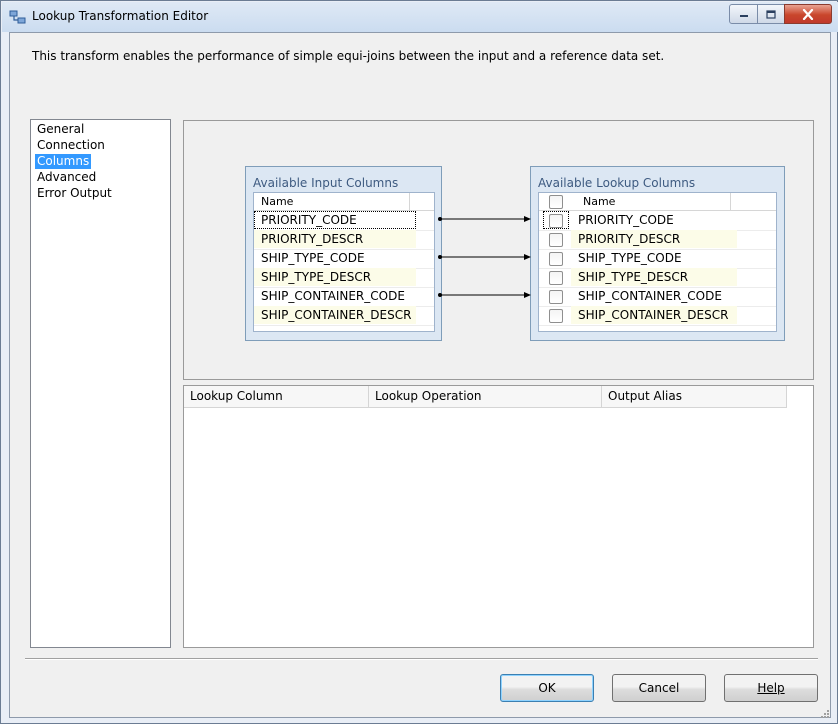  I want to click on lookup-column-name: SHIP_CONTAINER_DESCR, so click(654, 315).